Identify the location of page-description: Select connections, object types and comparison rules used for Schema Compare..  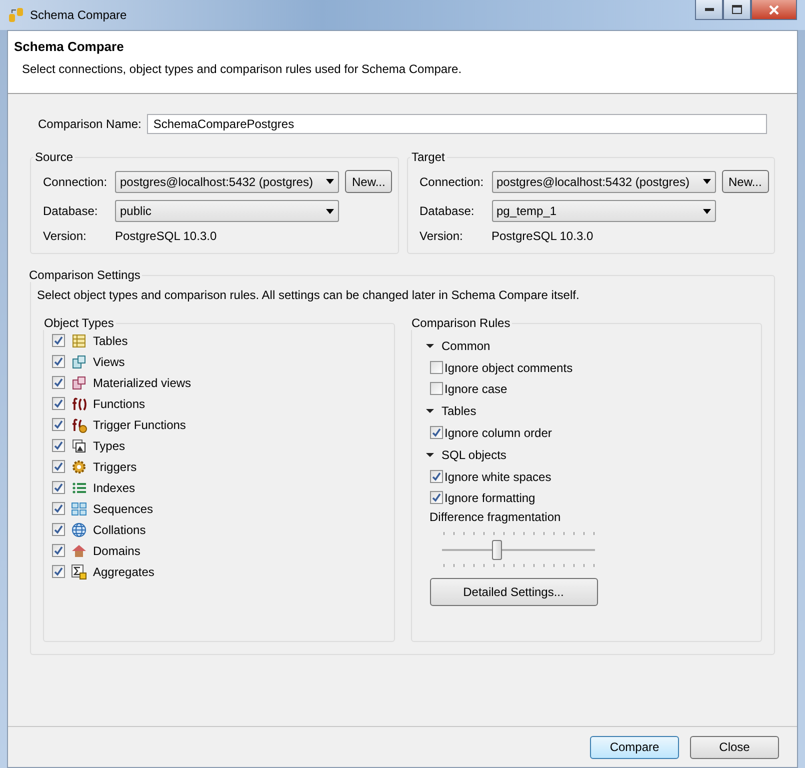
(242, 69).